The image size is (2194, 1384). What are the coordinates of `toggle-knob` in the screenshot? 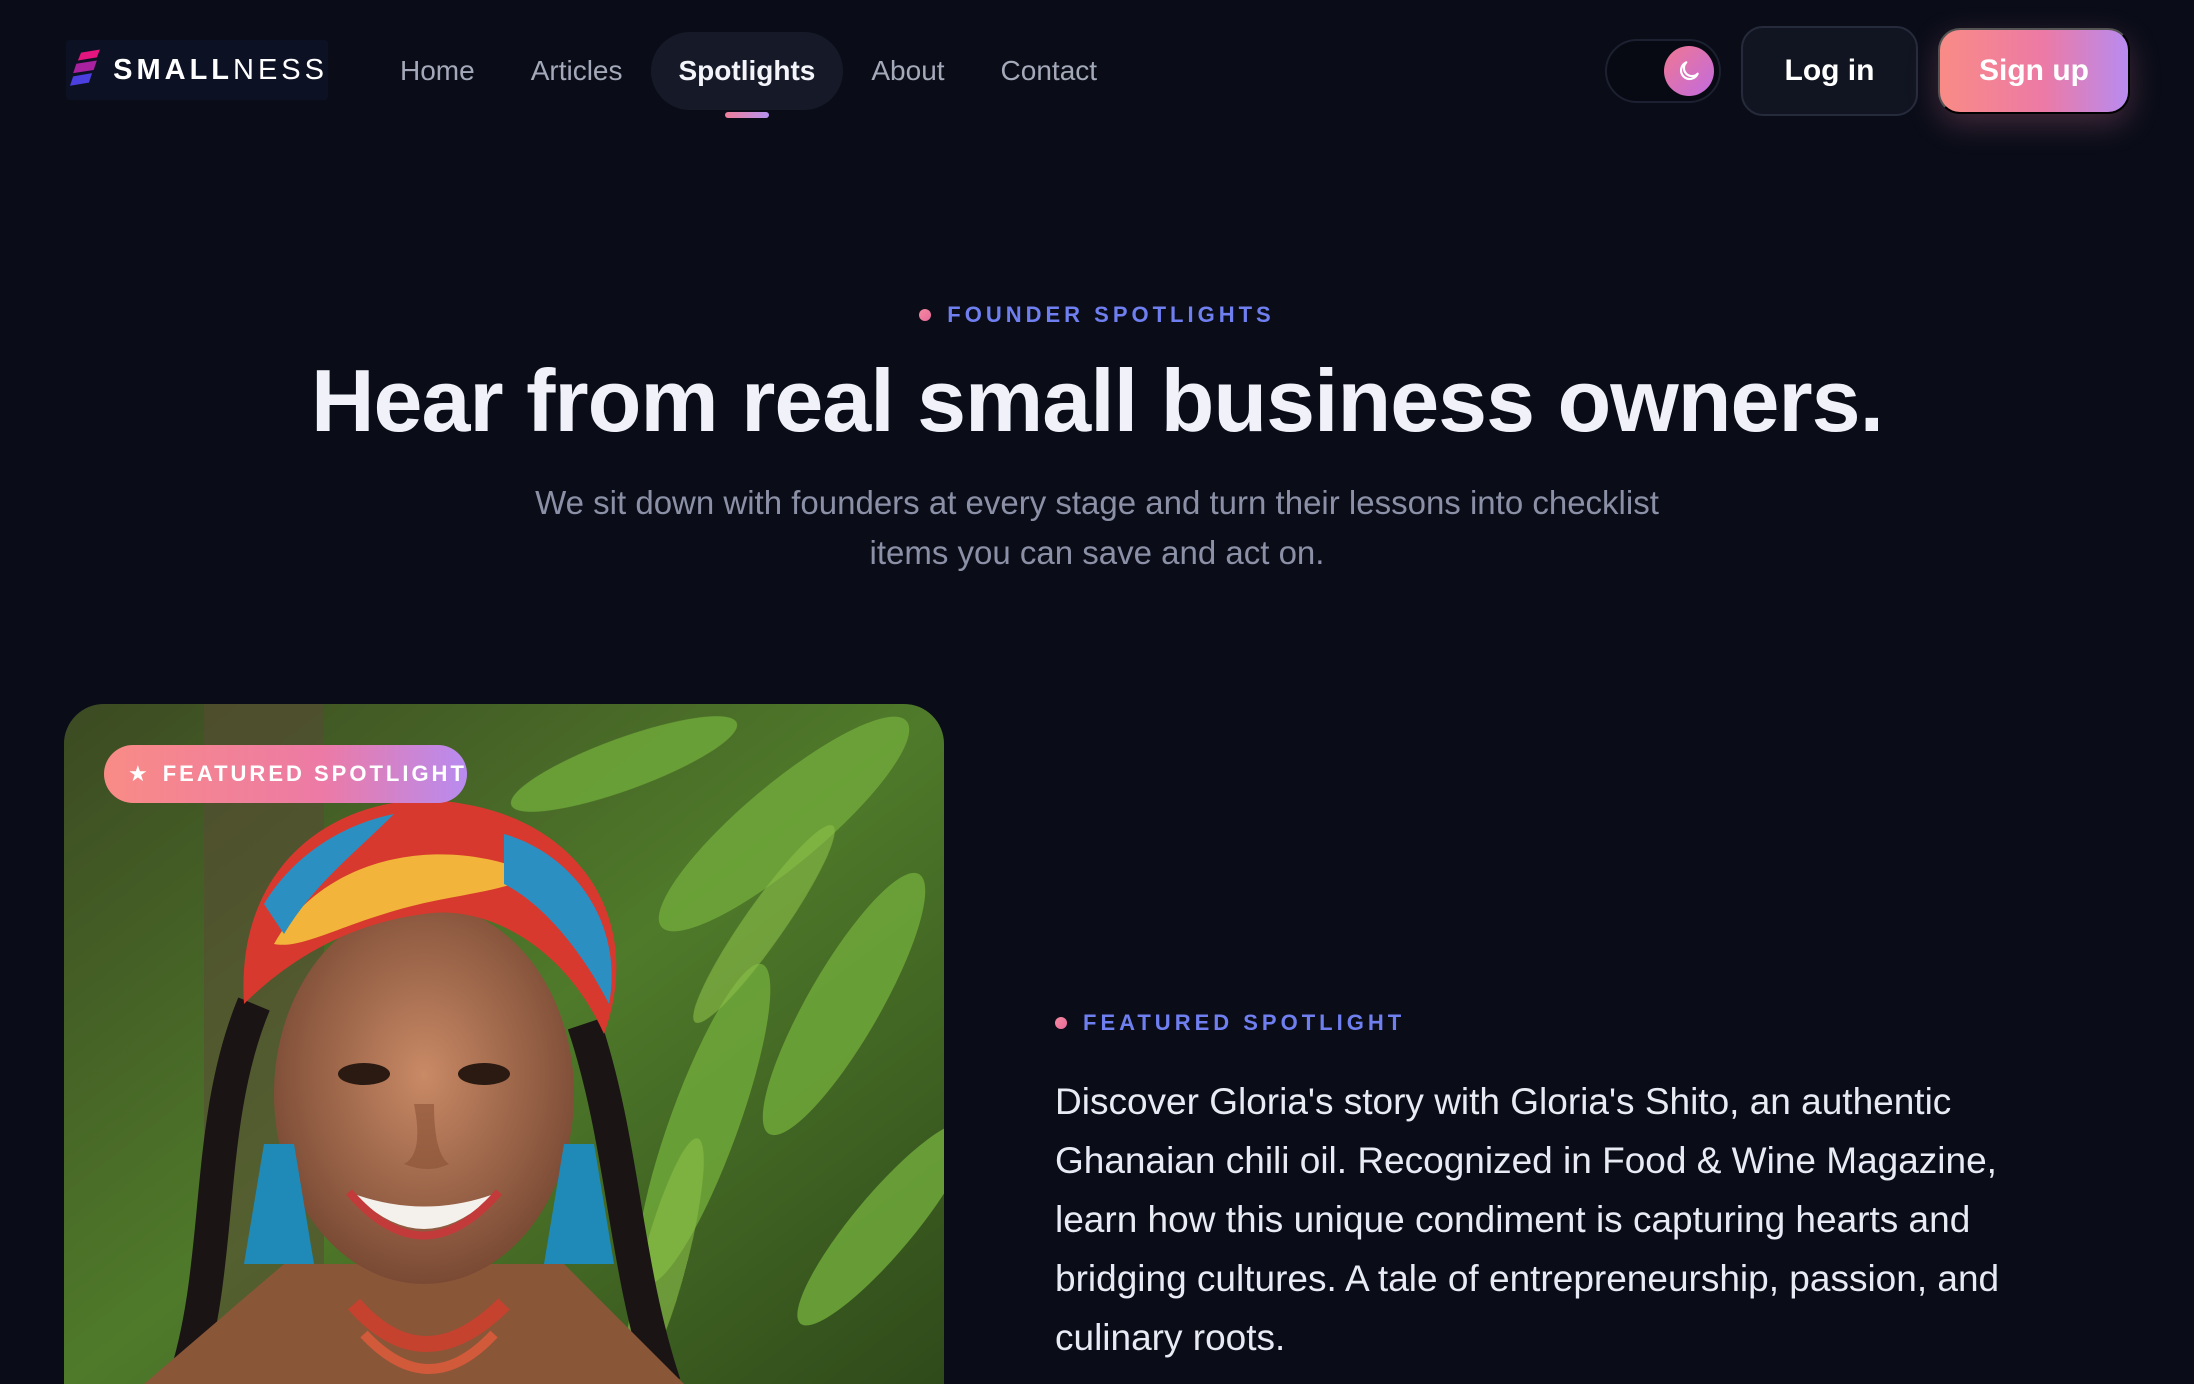 It's located at (1689, 71).